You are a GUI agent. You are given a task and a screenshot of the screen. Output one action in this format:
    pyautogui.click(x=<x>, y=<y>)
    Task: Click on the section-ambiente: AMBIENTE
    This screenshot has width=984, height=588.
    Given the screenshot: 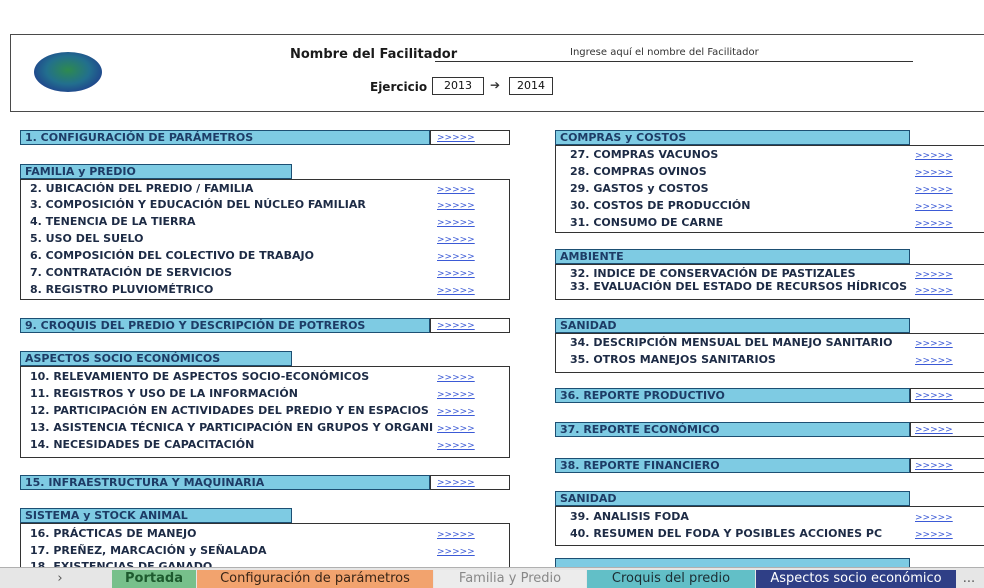 What is the action you would take?
    pyautogui.click(x=732, y=256)
    